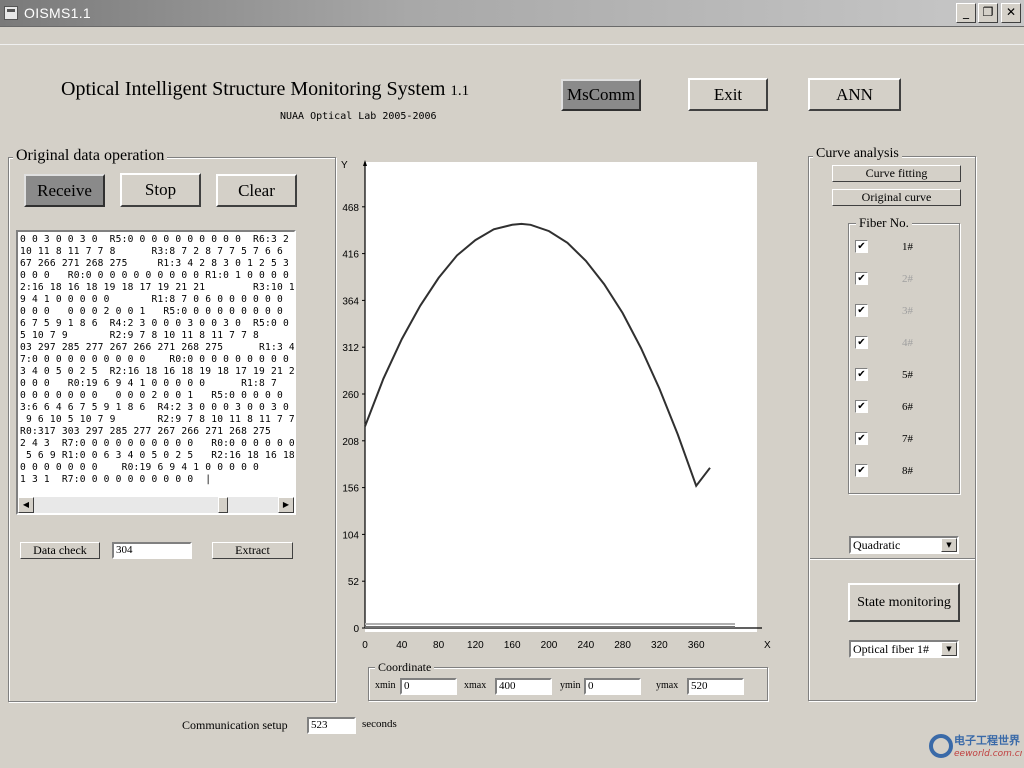 The width and height of the screenshot is (1024, 768). I want to click on exit-button: Exit, so click(728, 94).